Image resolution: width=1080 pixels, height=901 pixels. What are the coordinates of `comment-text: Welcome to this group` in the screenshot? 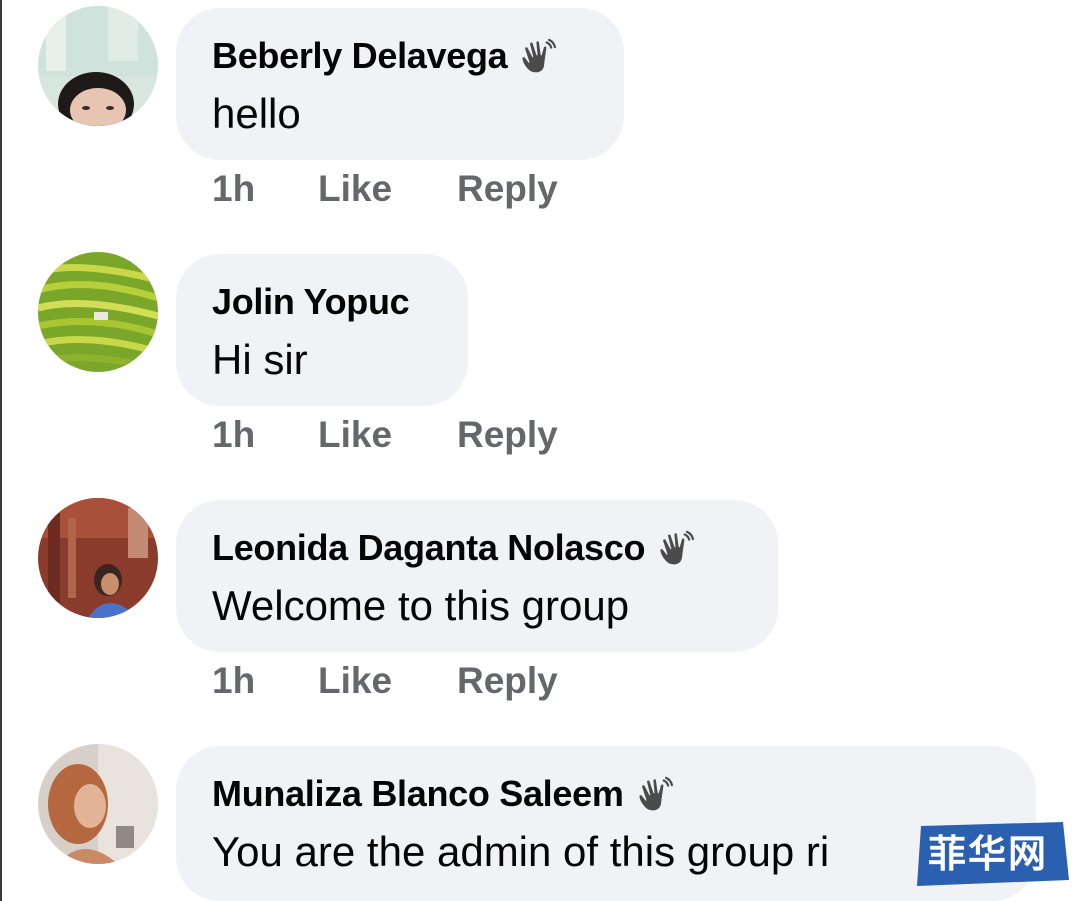 It's located at (421, 605).